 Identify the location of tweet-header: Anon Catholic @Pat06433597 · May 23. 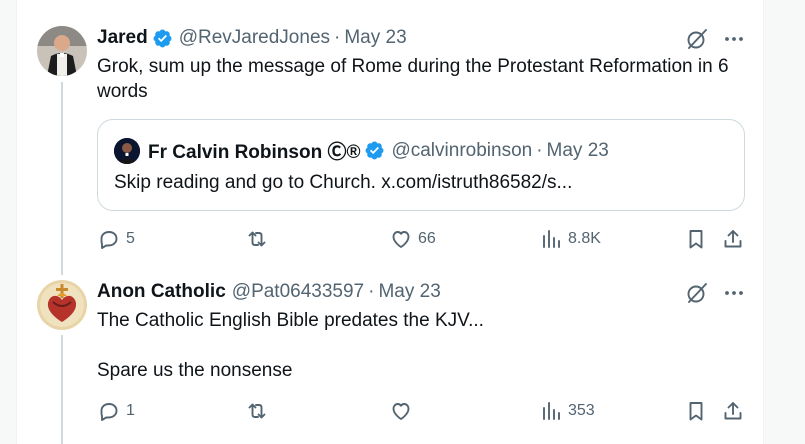
(269, 292).